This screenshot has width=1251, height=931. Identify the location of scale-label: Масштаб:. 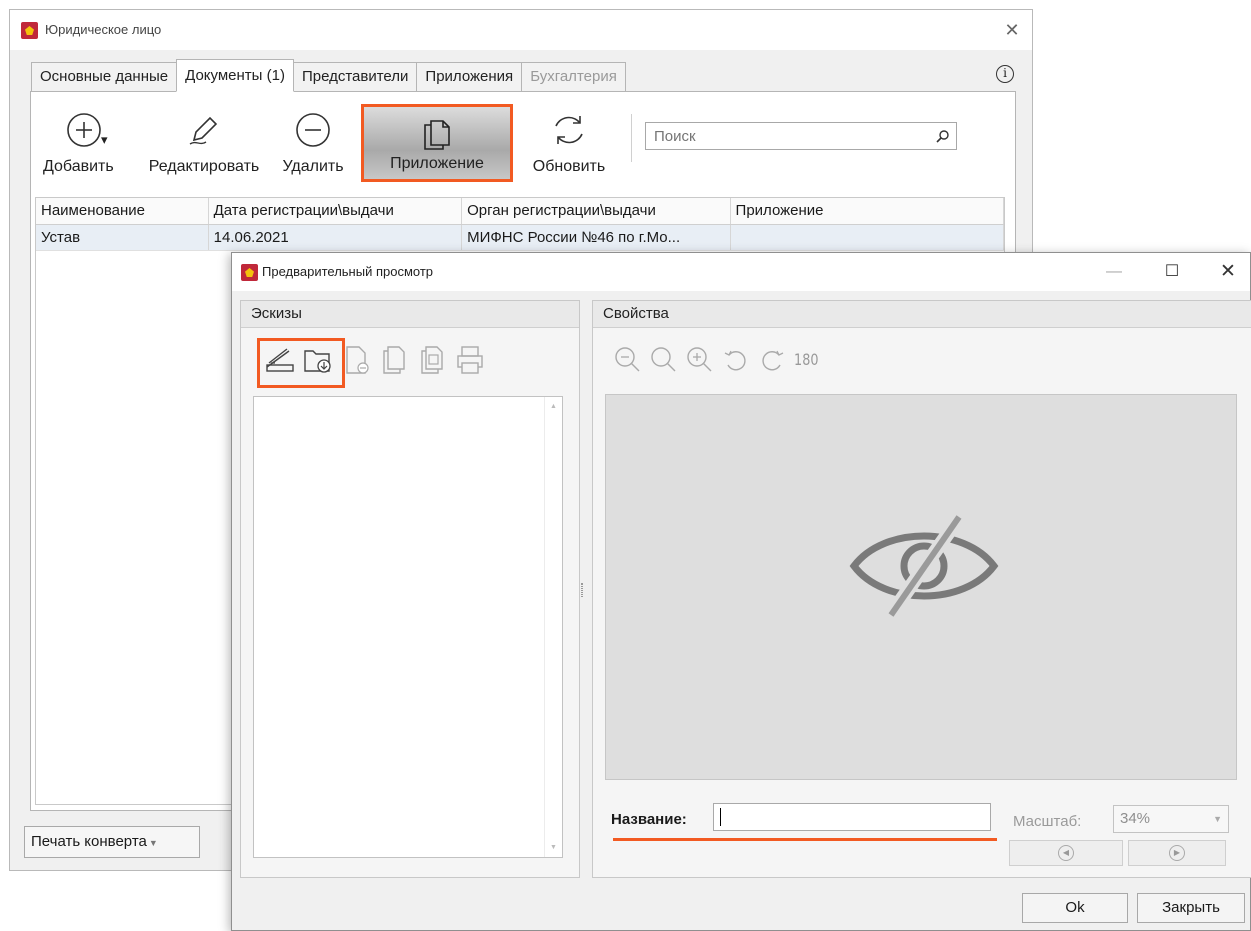
(1047, 821).